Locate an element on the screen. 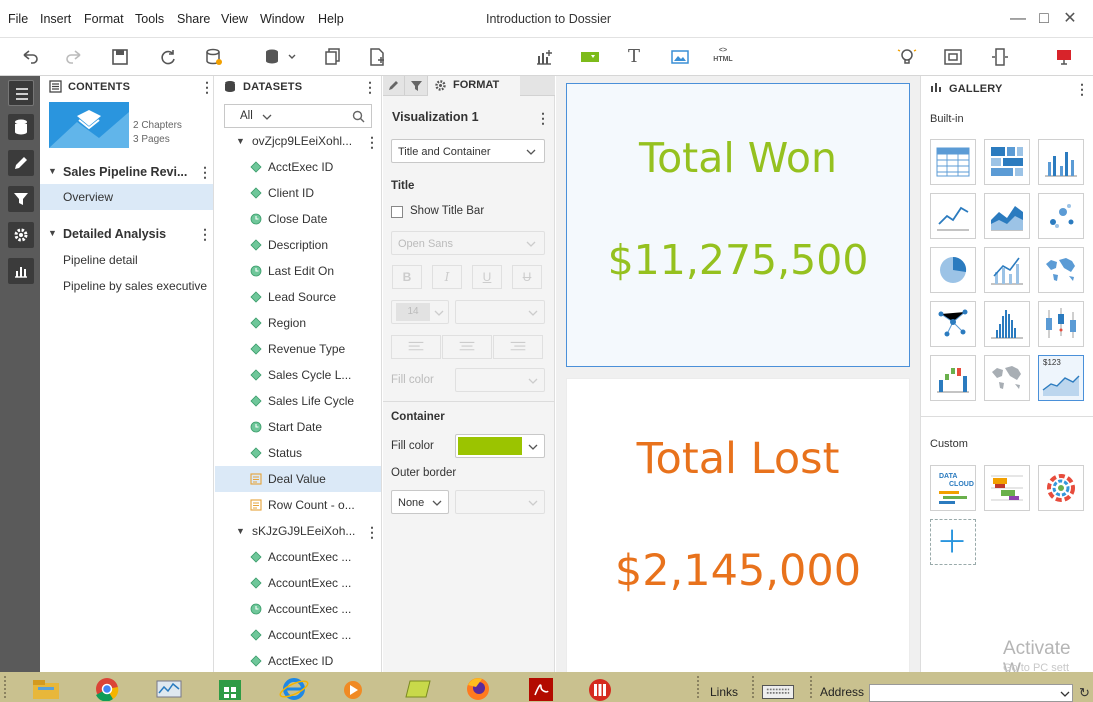 The image size is (1093, 702). viz-total-won: Total Won $11,275,500 is located at coordinates (738, 225).